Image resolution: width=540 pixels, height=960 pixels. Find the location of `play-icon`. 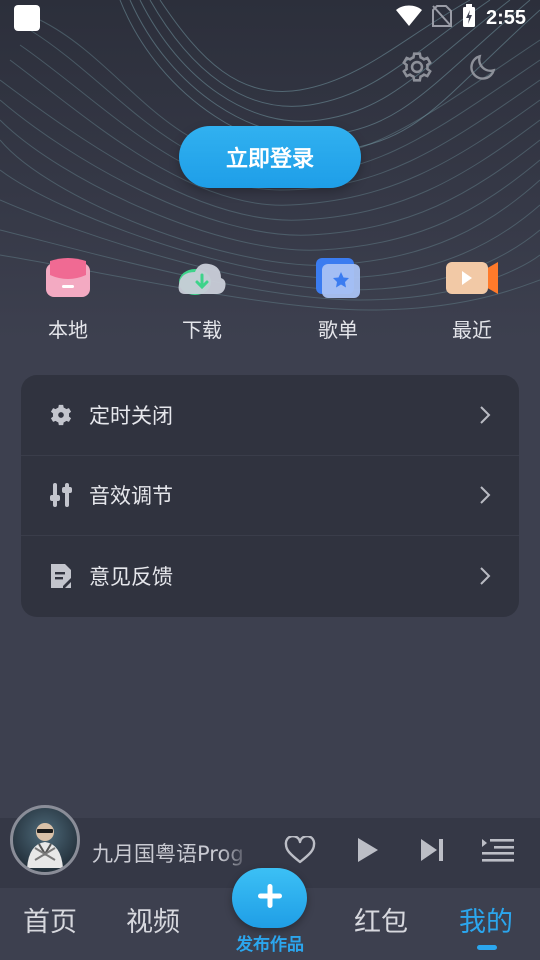

play-icon is located at coordinates (367, 852).